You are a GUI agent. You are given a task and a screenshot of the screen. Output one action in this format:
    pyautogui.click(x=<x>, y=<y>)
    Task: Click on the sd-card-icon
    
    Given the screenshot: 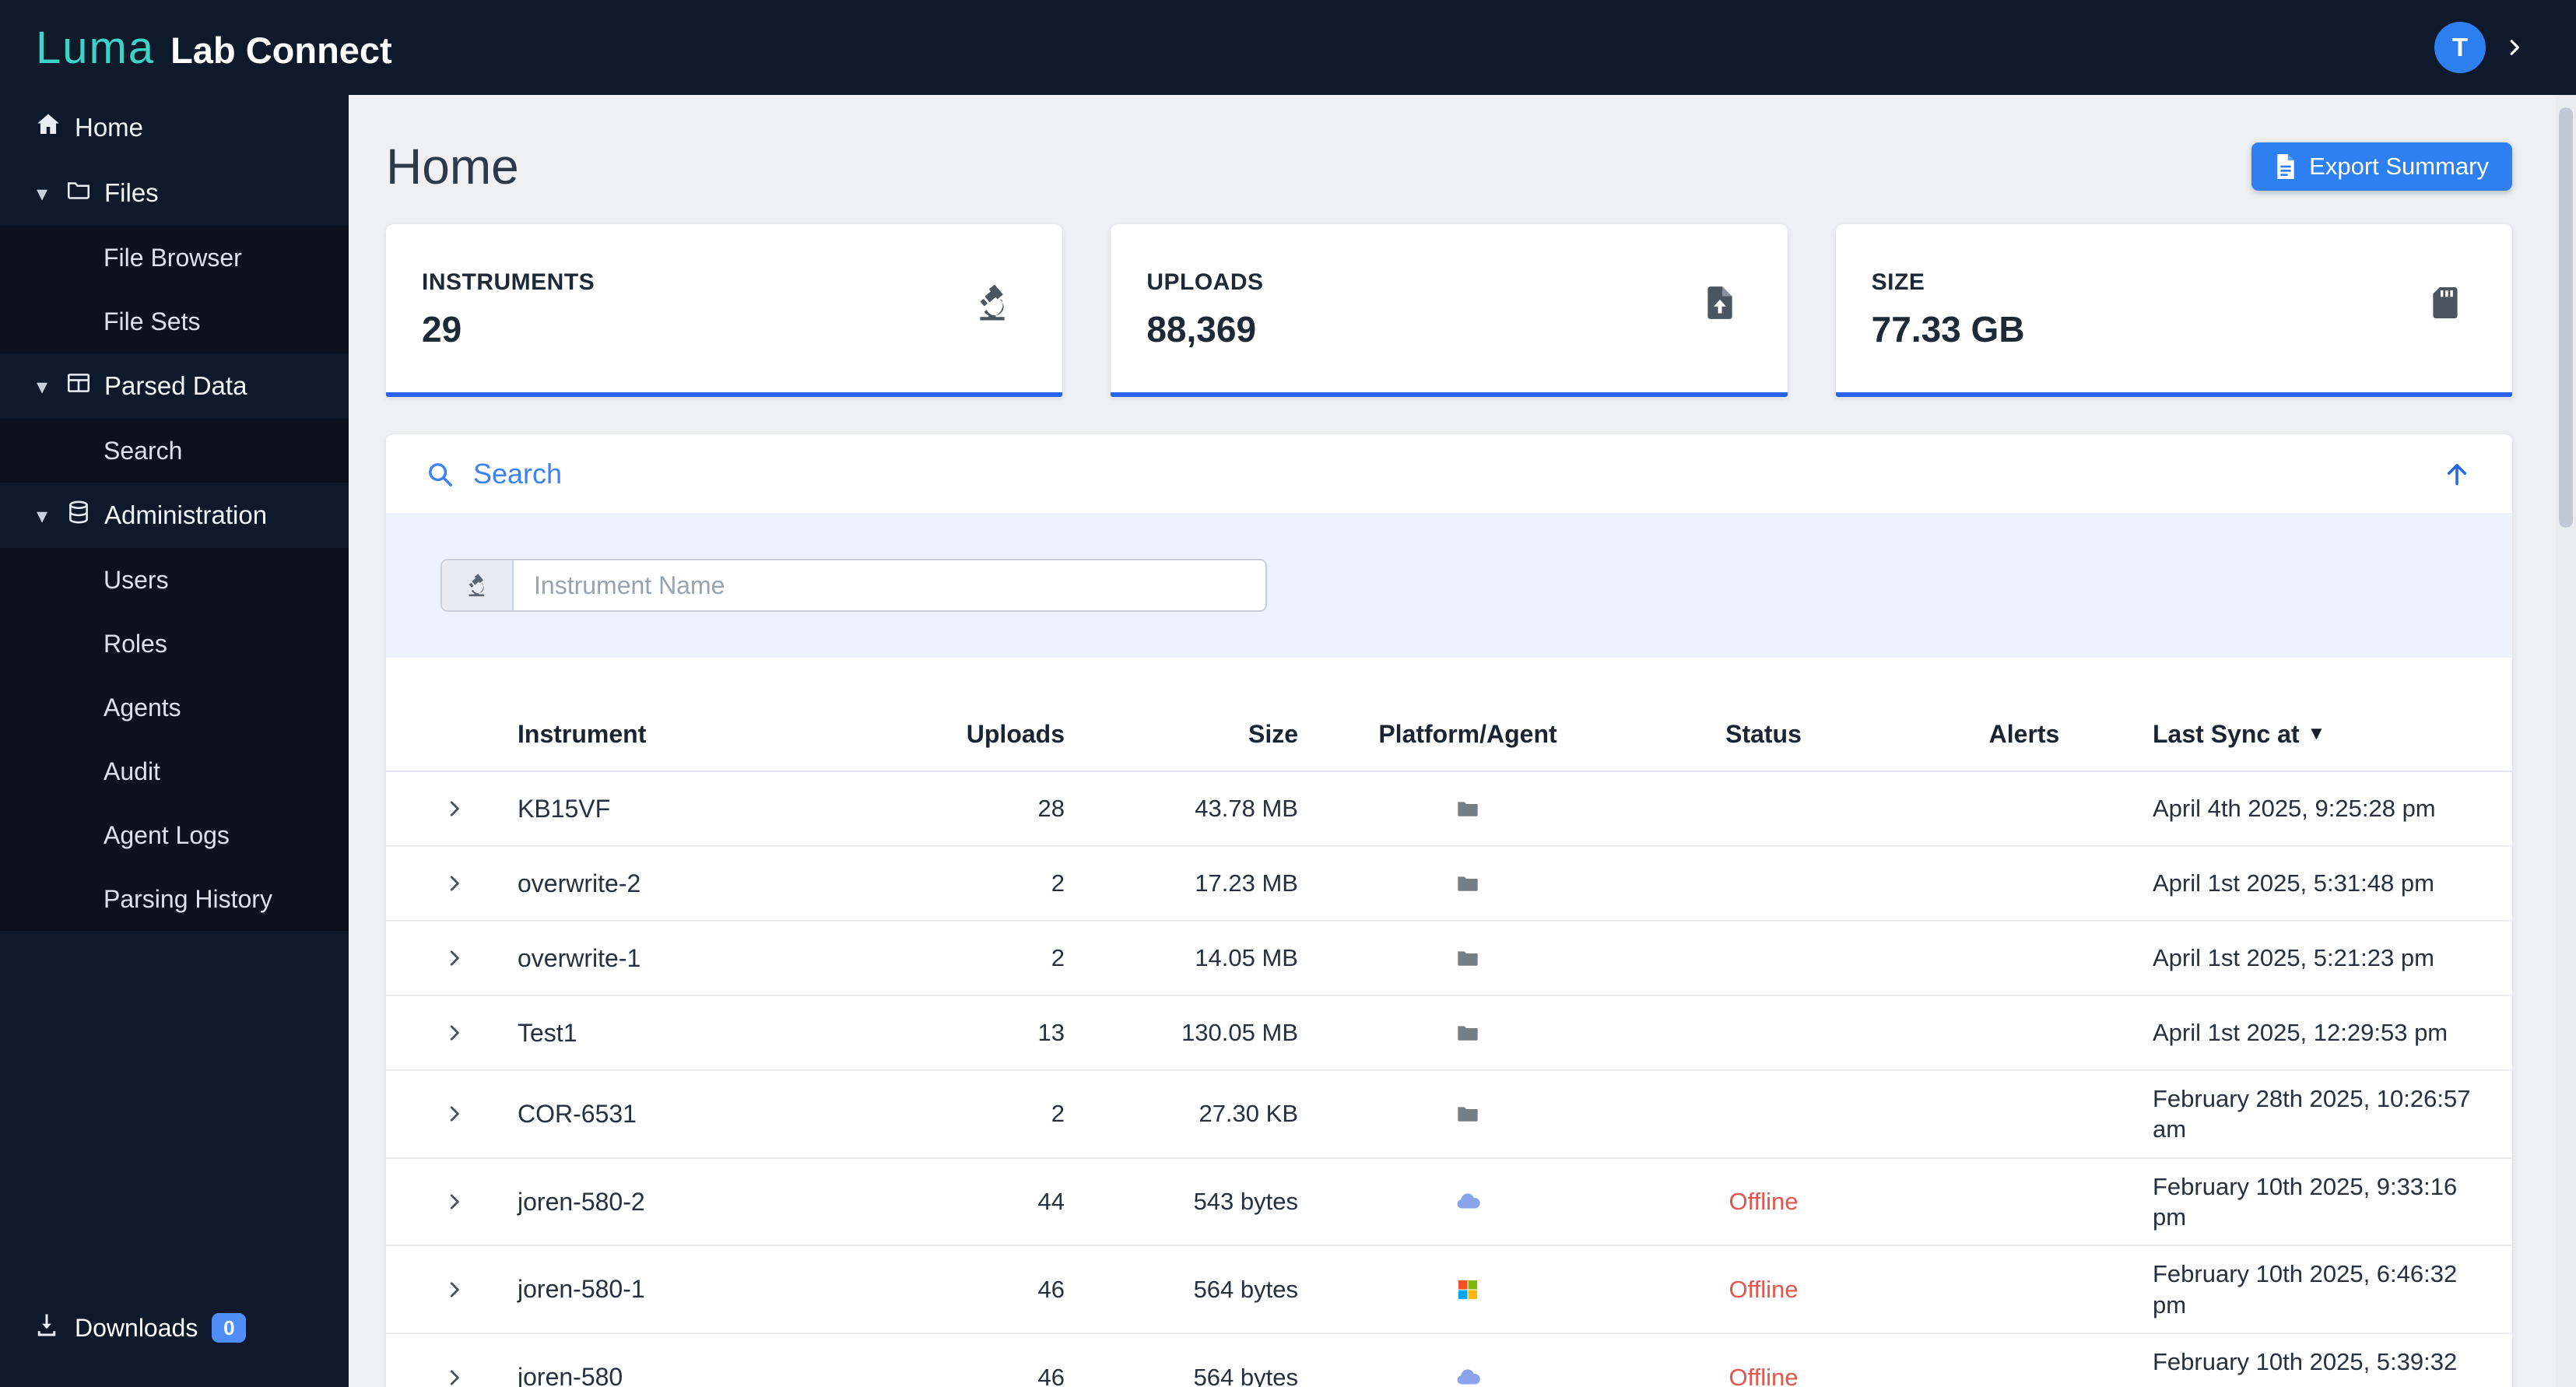 What is the action you would take?
    pyautogui.click(x=2445, y=305)
    